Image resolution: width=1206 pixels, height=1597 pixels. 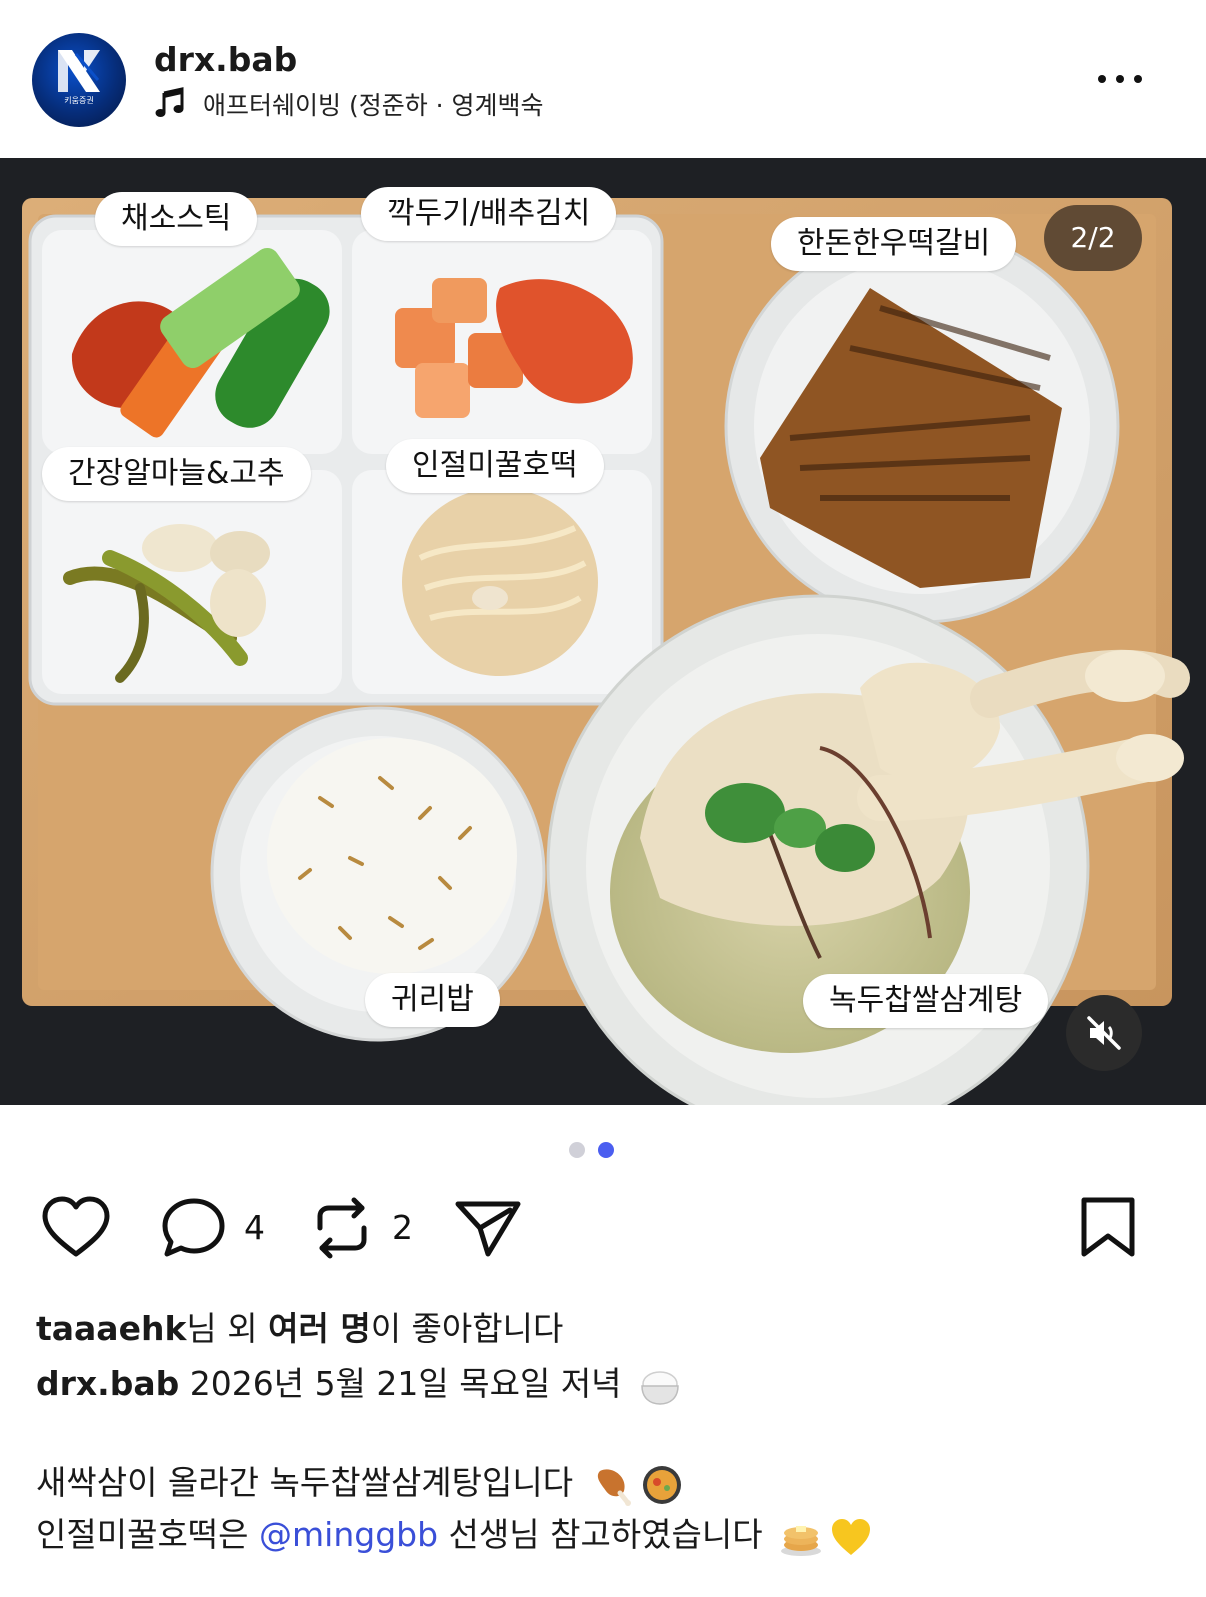 What do you see at coordinates (254, 1227) in the screenshot?
I see `comment-count: 4` at bounding box center [254, 1227].